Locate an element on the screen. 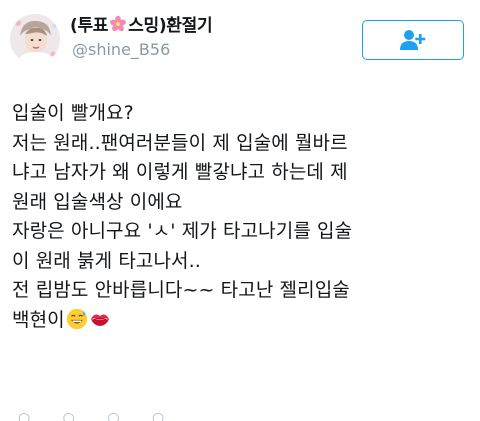 The height and width of the screenshot is (421, 480). tweet-line-text: 백현이 is located at coordinates (38, 319).